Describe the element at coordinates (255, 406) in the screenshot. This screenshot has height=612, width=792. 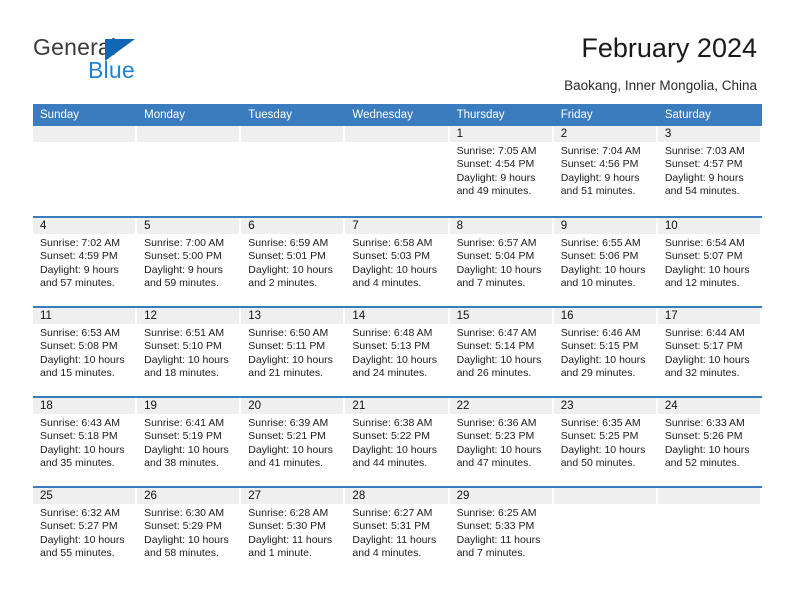
I see `day-number: 20` at that location.